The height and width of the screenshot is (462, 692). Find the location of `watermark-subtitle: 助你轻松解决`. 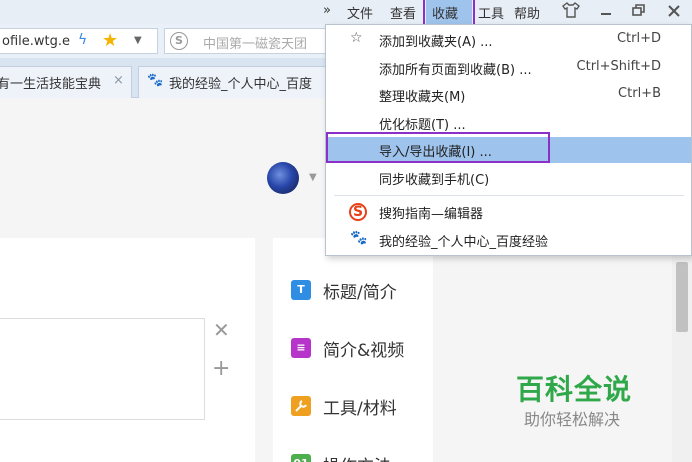

watermark-subtitle: 助你轻松解决 is located at coordinates (572, 419).